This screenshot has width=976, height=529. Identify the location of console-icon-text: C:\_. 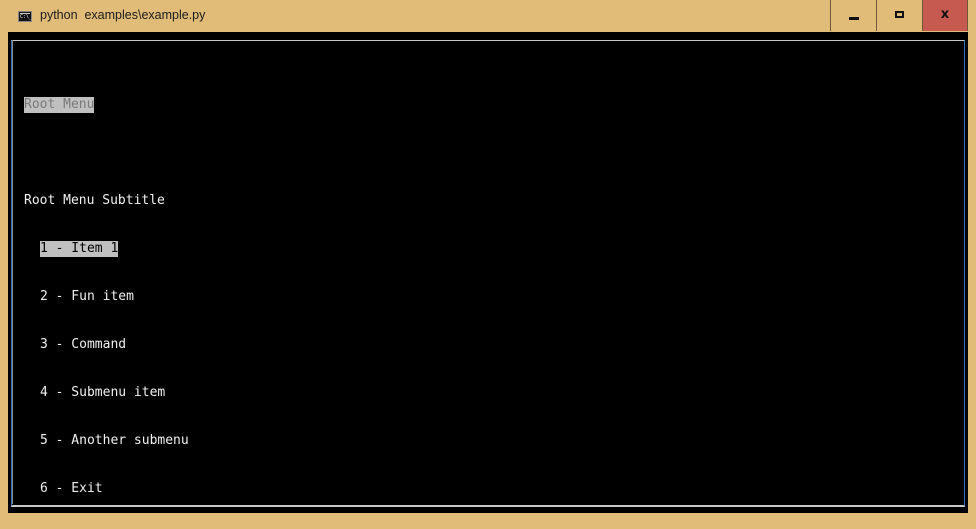
(26, 17).